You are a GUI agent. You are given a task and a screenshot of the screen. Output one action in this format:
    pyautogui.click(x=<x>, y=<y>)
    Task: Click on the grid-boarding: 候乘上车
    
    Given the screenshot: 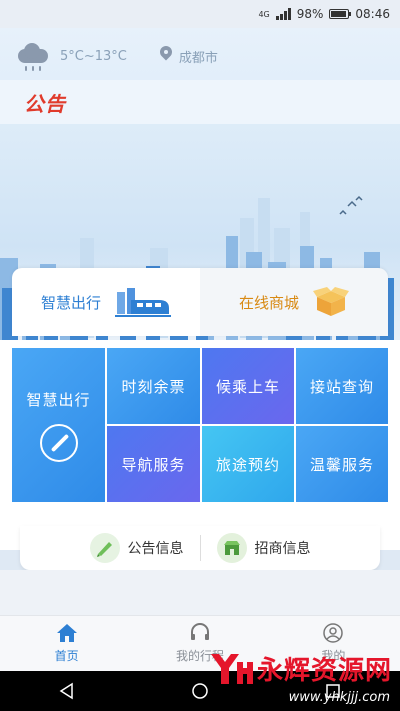 What is the action you would take?
    pyautogui.click(x=248, y=386)
    